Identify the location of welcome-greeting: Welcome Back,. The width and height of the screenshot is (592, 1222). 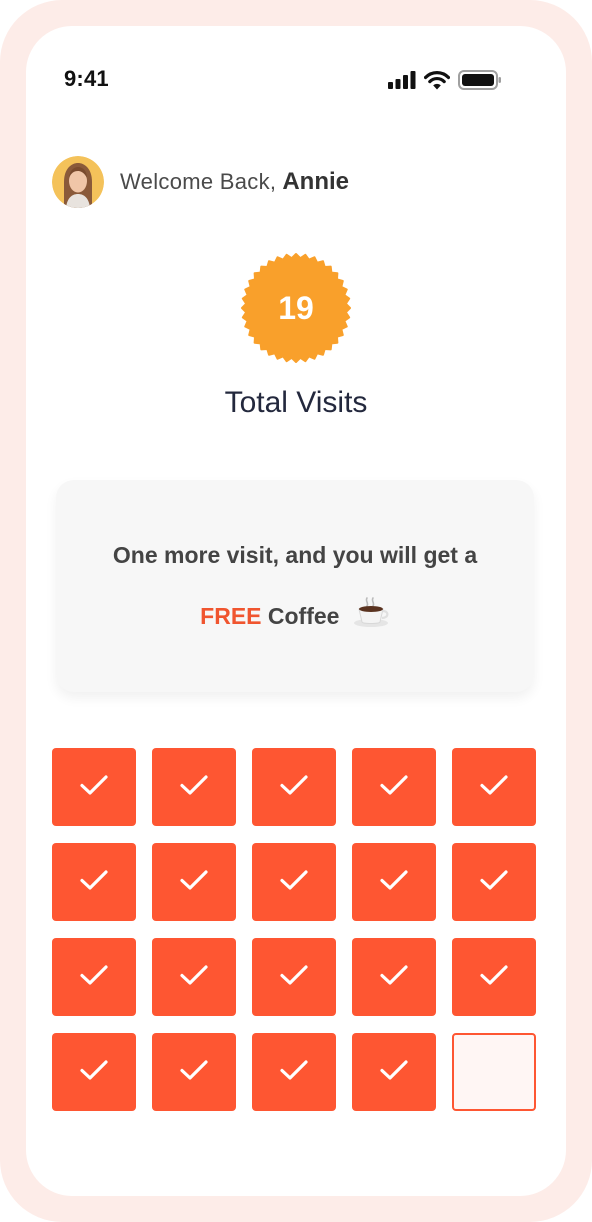
(198, 181).